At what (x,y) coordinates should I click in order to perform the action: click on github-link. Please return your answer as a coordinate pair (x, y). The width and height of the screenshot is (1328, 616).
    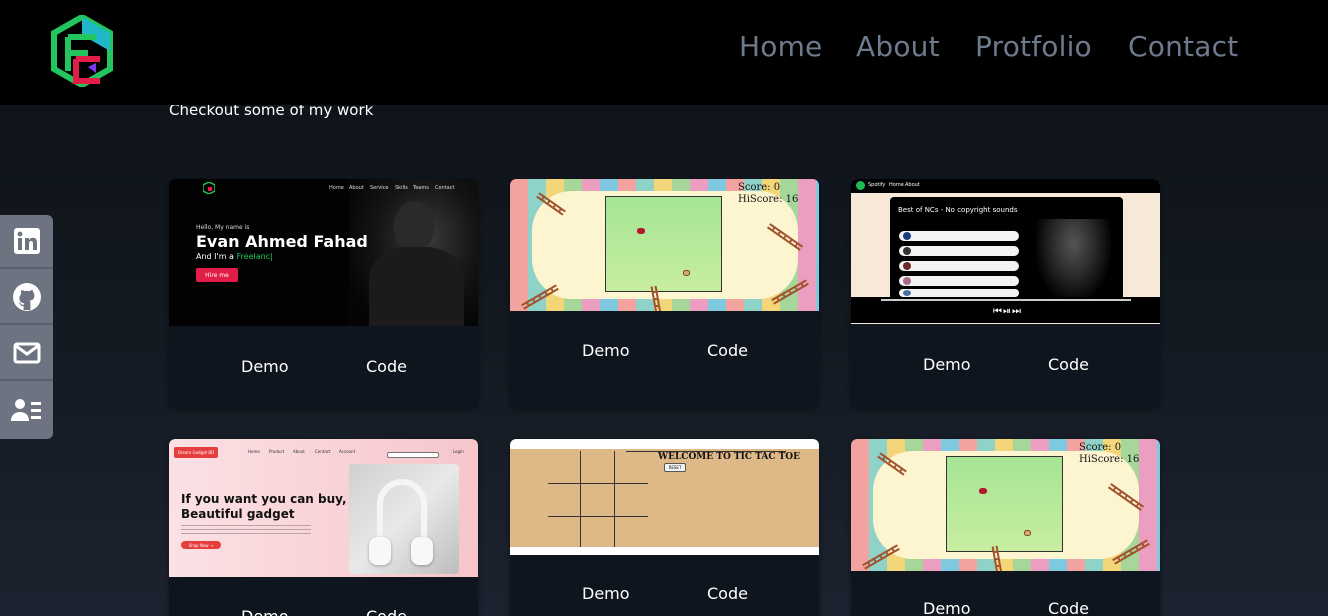
    Looking at the image, I should click on (26, 298).